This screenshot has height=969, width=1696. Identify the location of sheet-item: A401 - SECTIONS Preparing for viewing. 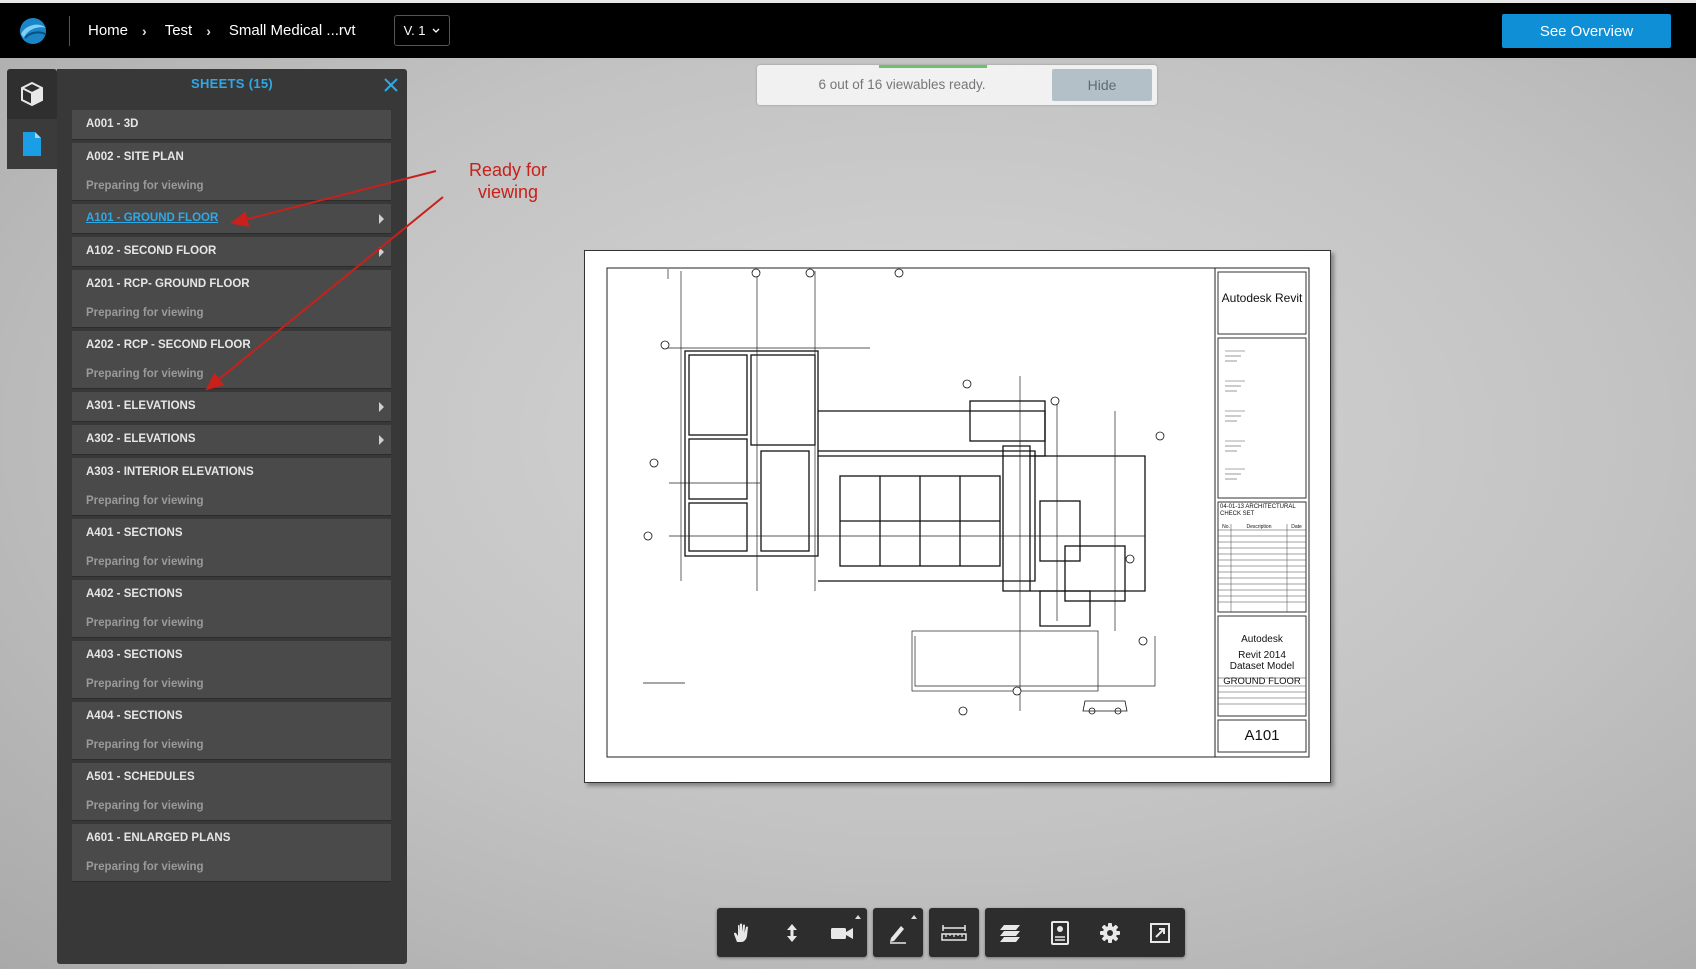
(231, 548).